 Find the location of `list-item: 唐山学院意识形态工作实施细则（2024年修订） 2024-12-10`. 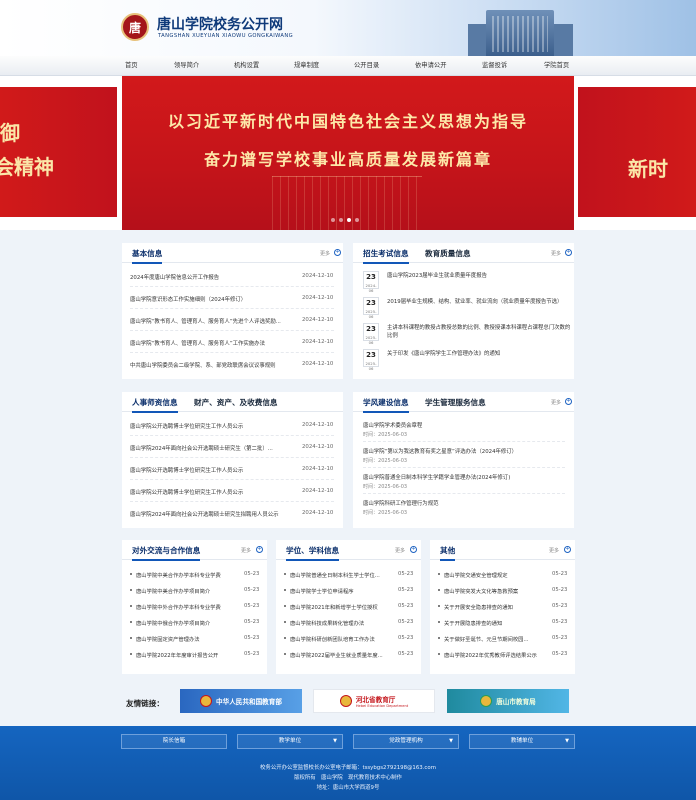

list-item: 唐山学院意识形态工作实施细则（2024年修订） 2024-12-10 is located at coordinates (232, 299).